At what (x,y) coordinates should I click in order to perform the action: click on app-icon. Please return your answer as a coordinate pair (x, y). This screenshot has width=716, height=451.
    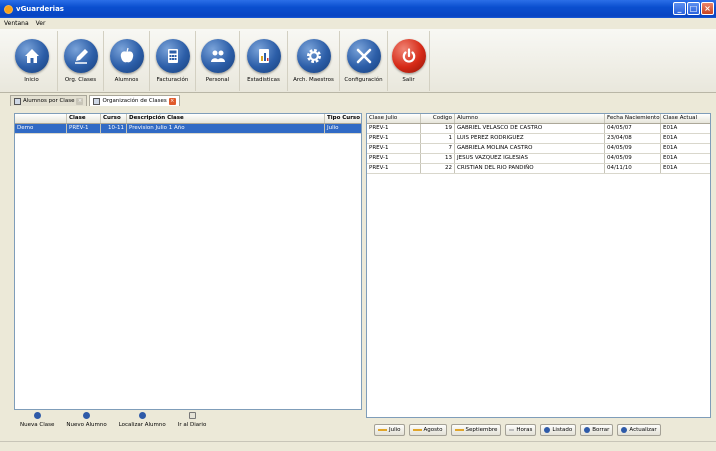
    Looking at the image, I should click on (8, 9).